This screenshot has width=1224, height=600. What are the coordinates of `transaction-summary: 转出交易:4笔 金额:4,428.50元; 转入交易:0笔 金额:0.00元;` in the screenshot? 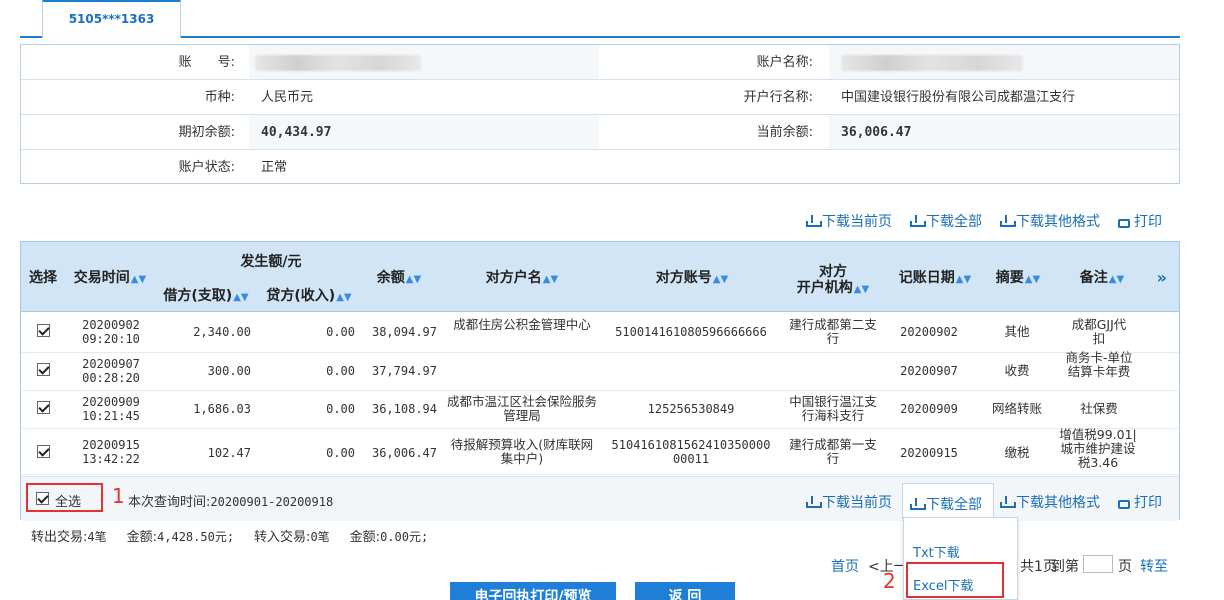 It's located at (230, 537).